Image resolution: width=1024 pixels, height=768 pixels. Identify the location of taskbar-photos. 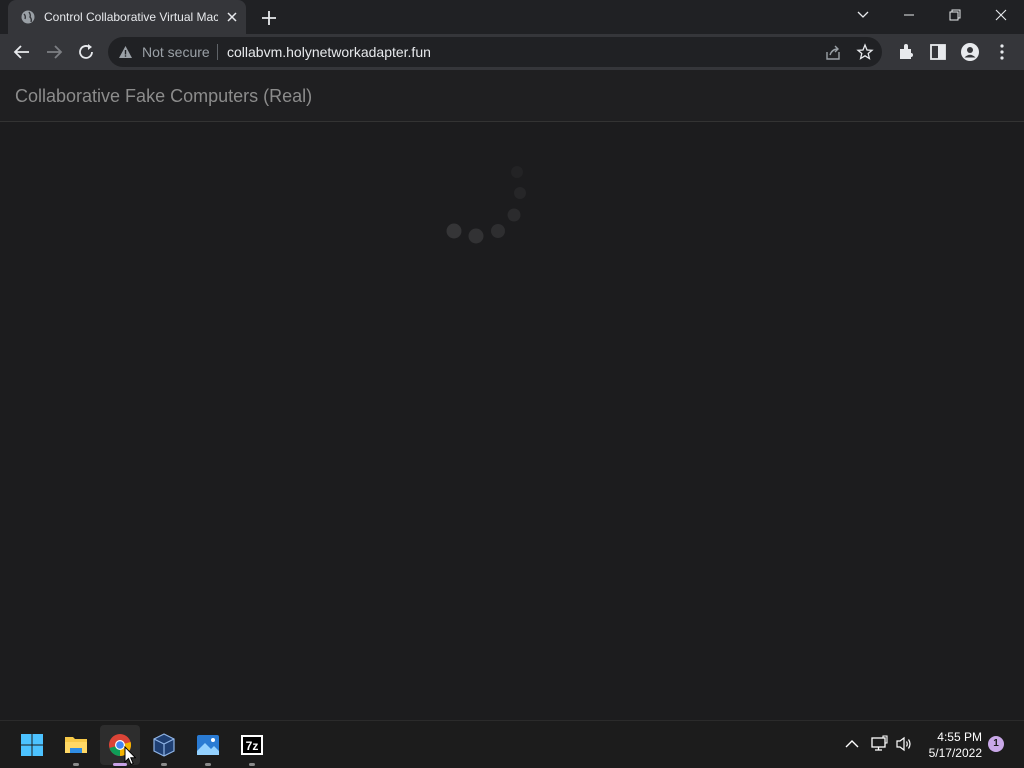
(208, 745).